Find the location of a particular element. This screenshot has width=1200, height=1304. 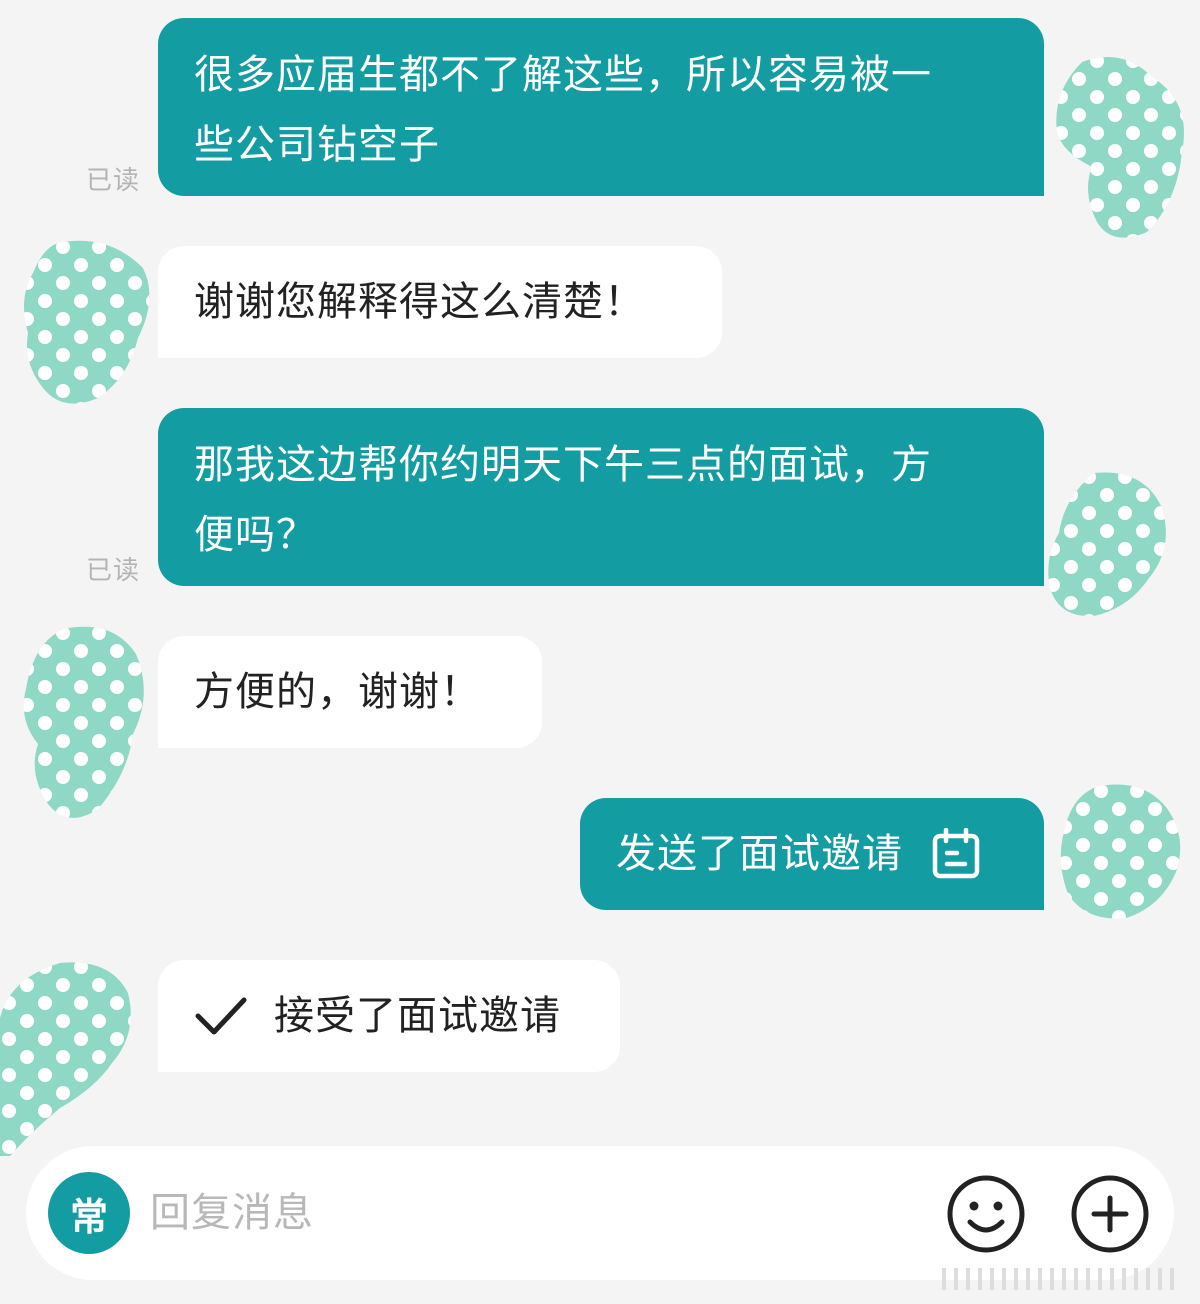

message-bubble-incoming: 谢谢您解释得这么清楚！ is located at coordinates (440, 302).